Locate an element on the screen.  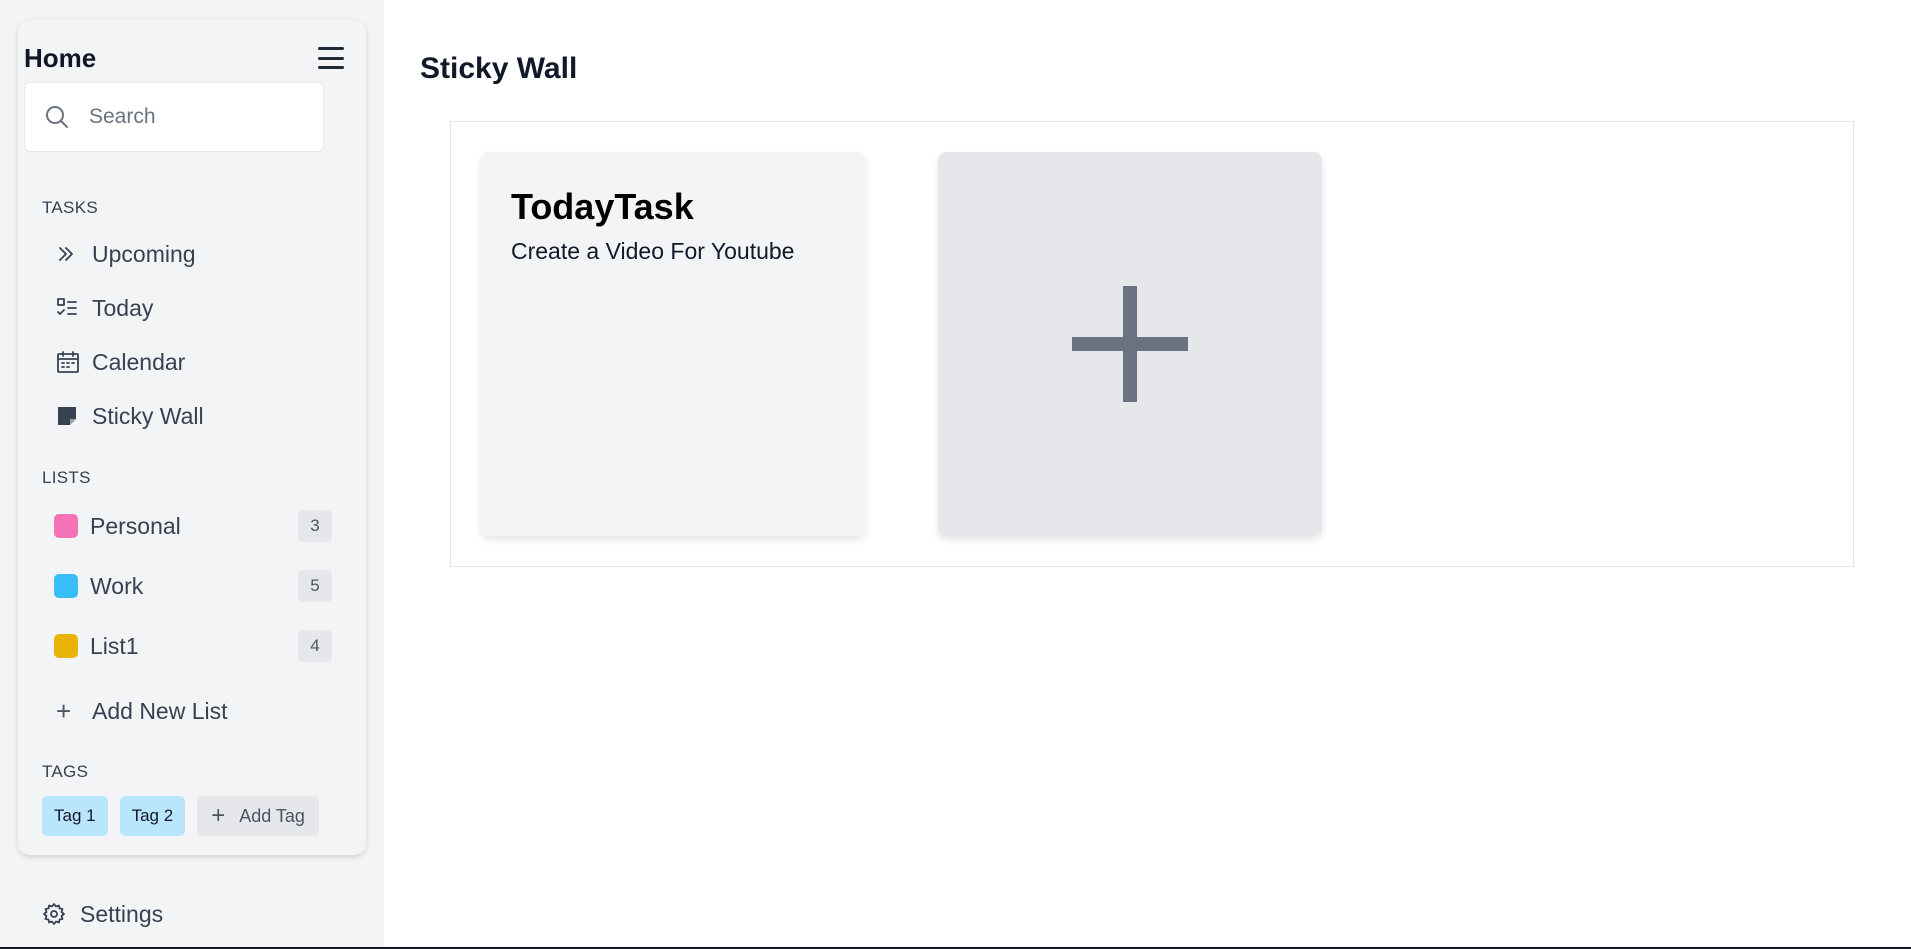
settings-button: Settings is located at coordinates (102, 914).